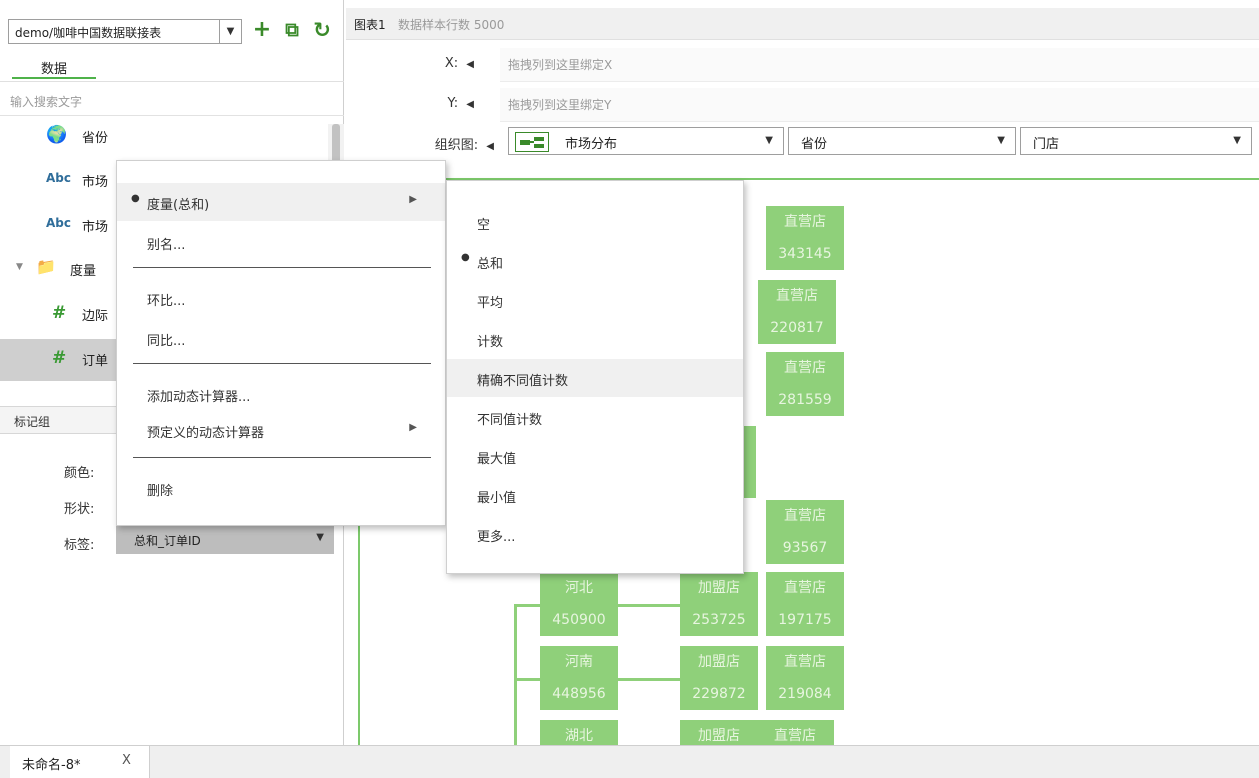  What do you see at coordinates (805, 694) in the screenshot?
I see `node-value: 219084` at bounding box center [805, 694].